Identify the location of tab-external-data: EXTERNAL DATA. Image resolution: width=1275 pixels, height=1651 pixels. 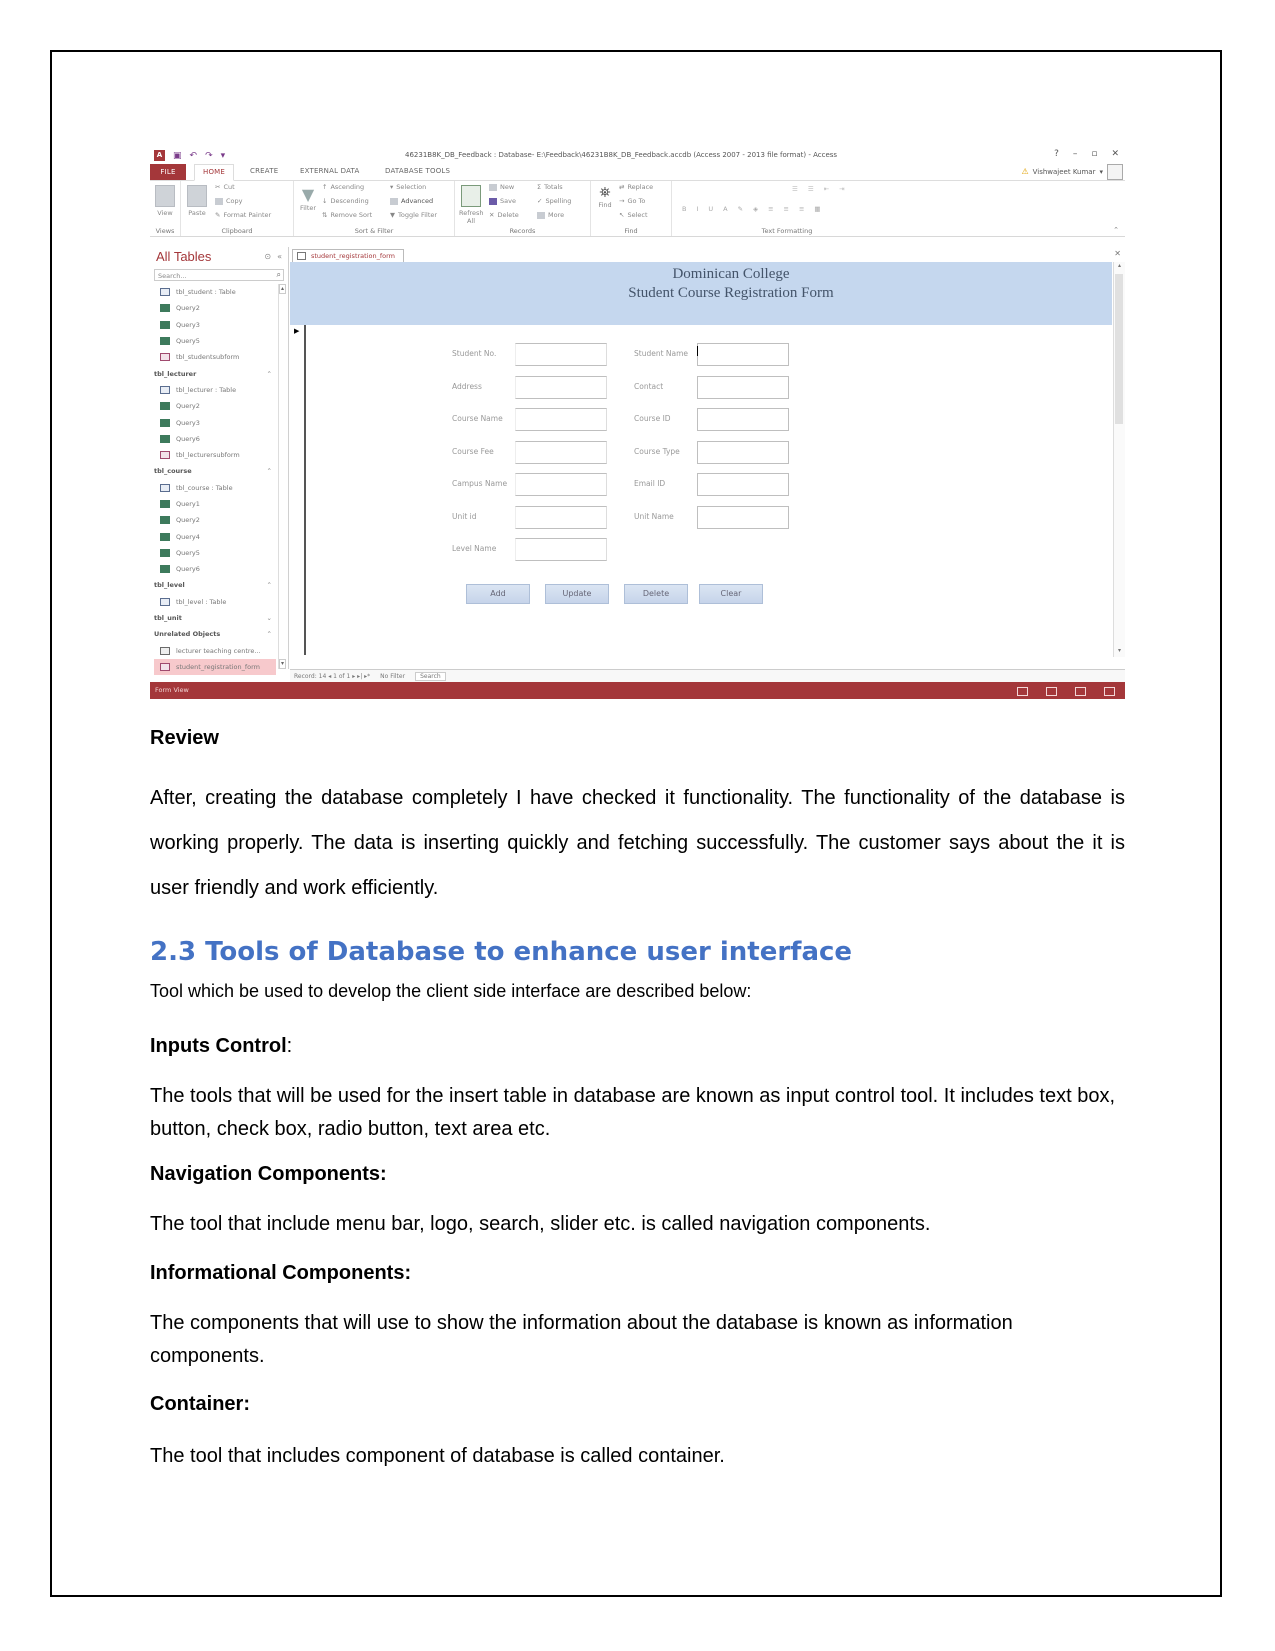
(329, 171).